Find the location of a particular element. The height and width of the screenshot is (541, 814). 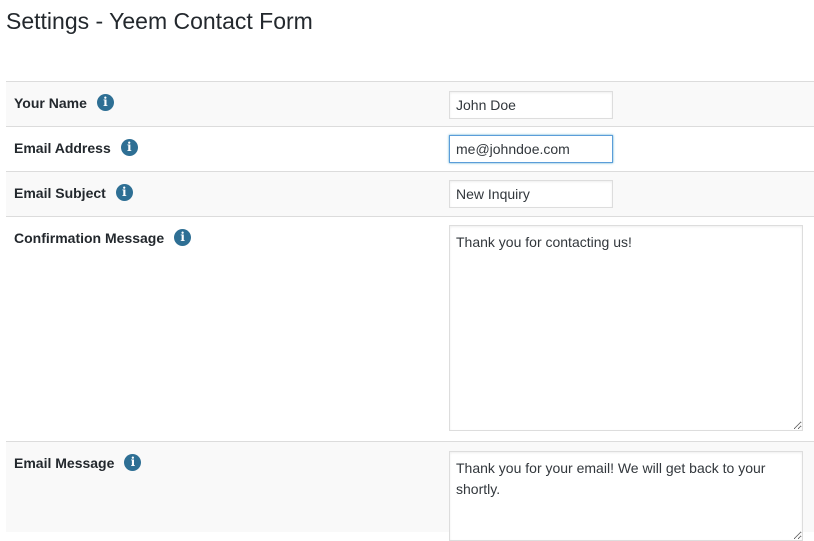

email-subject-input is located at coordinates (531, 194).